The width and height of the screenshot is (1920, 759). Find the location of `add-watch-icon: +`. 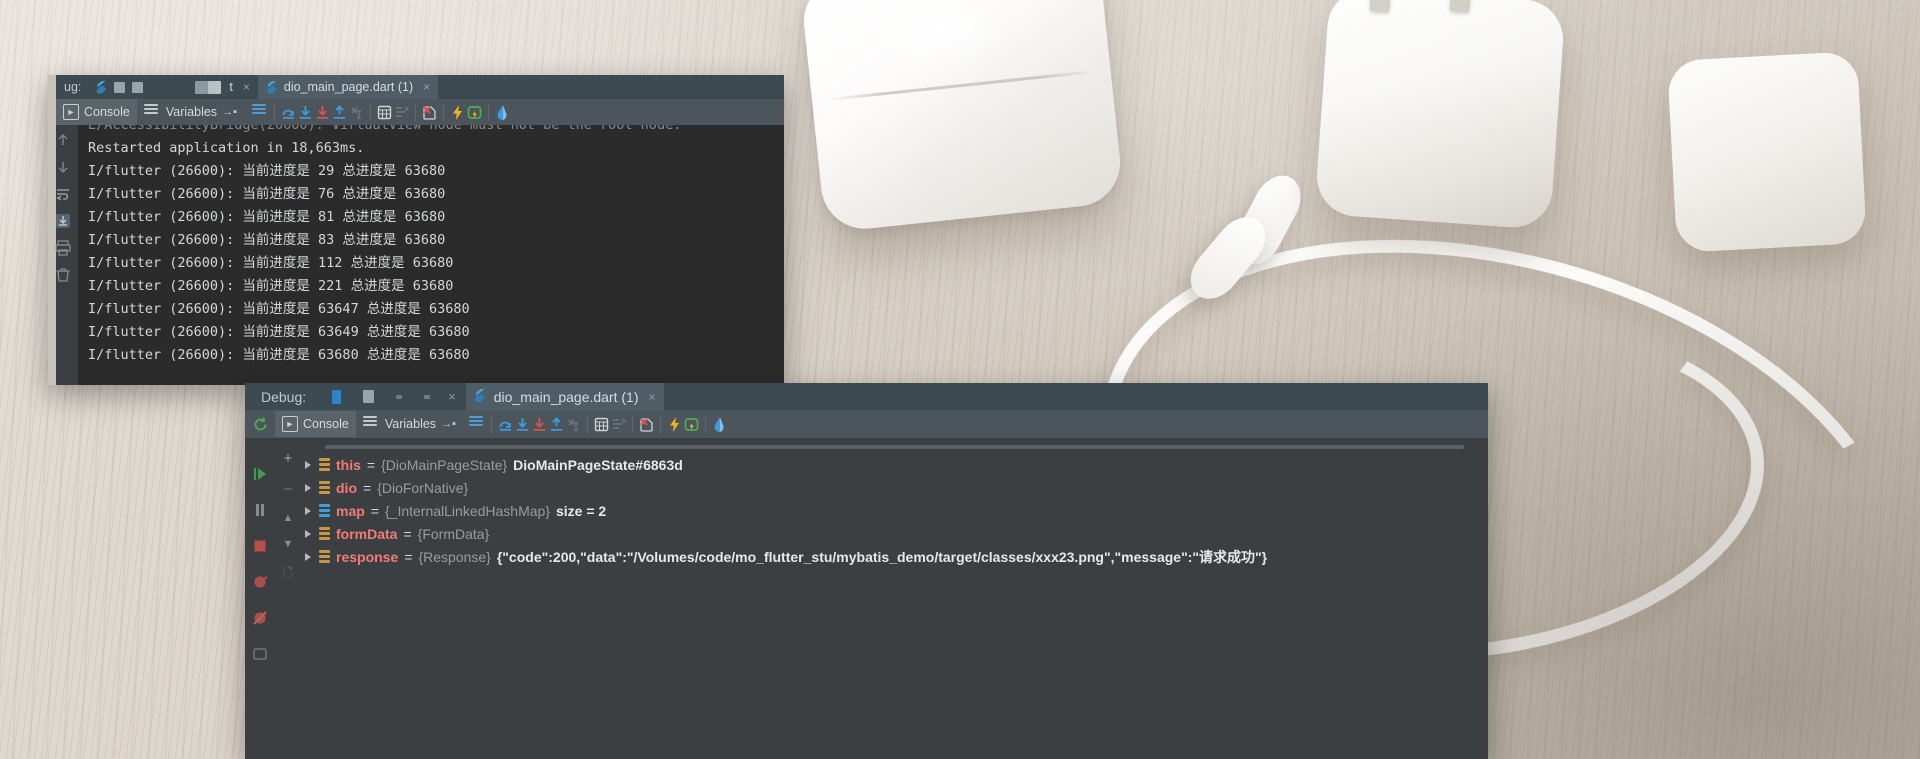

add-watch-icon: + is located at coordinates (288, 458).